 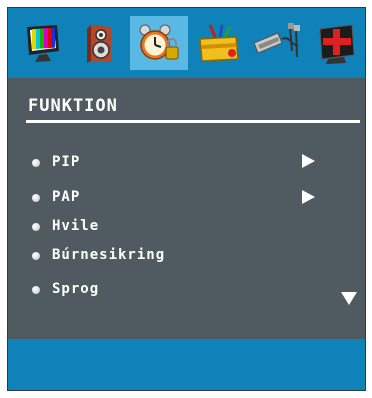 What do you see at coordinates (175, 165) in the screenshot?
I see `menu-item-pip: PIP` at bounding box center [175, 165].